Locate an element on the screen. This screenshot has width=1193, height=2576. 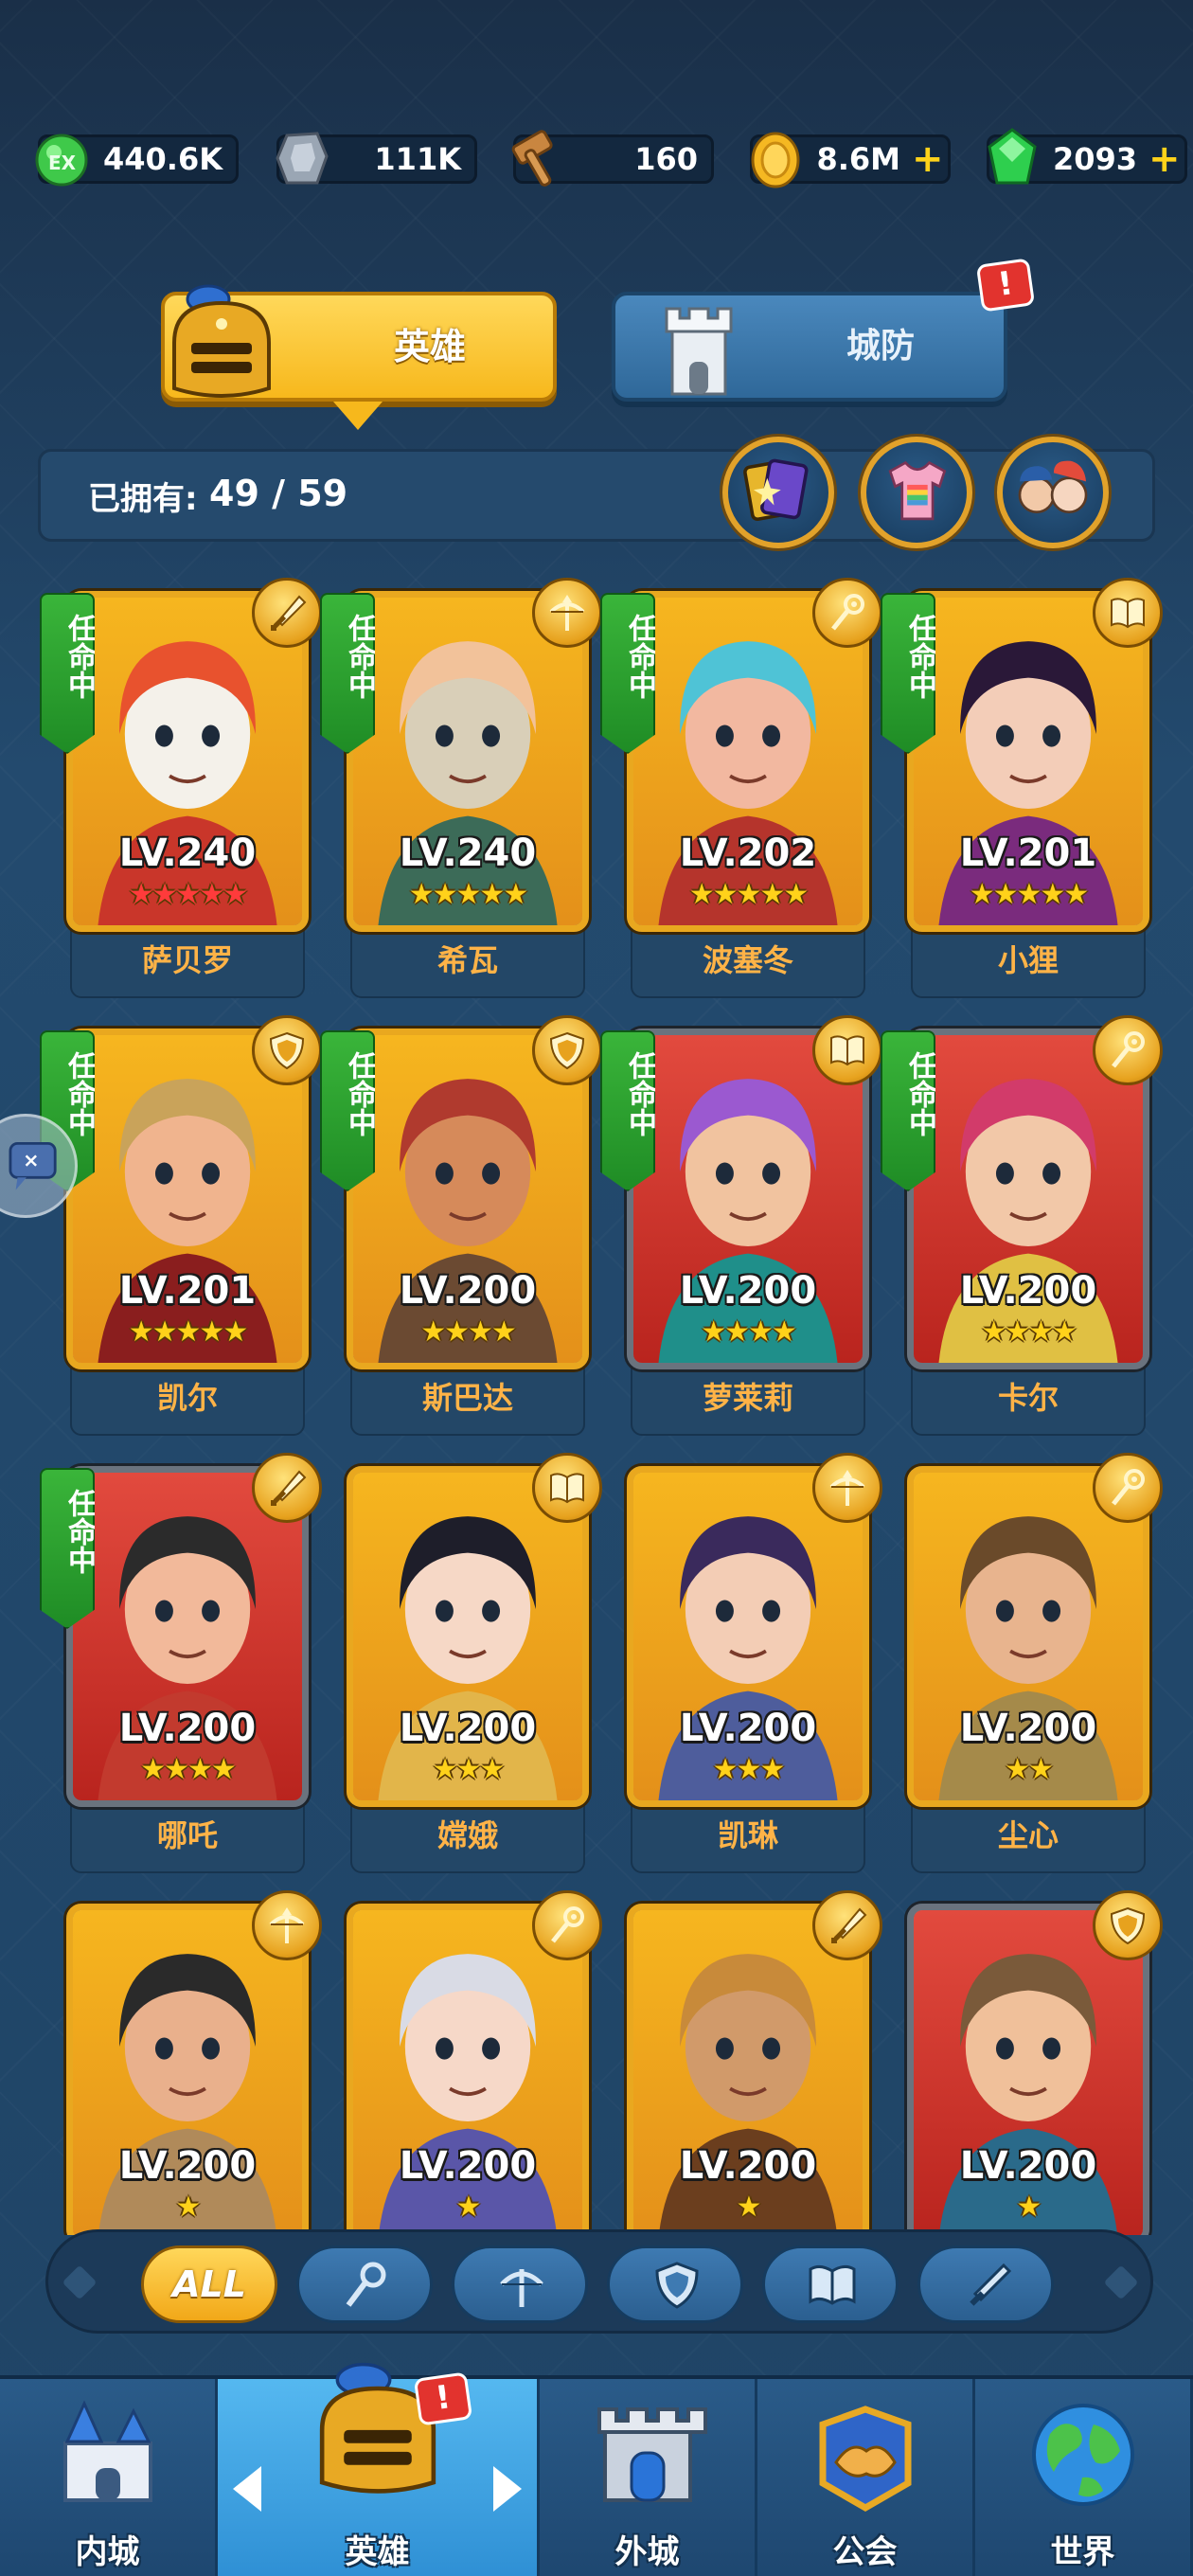
nav-castle: 内城 is located at coordinates (109, 2477).